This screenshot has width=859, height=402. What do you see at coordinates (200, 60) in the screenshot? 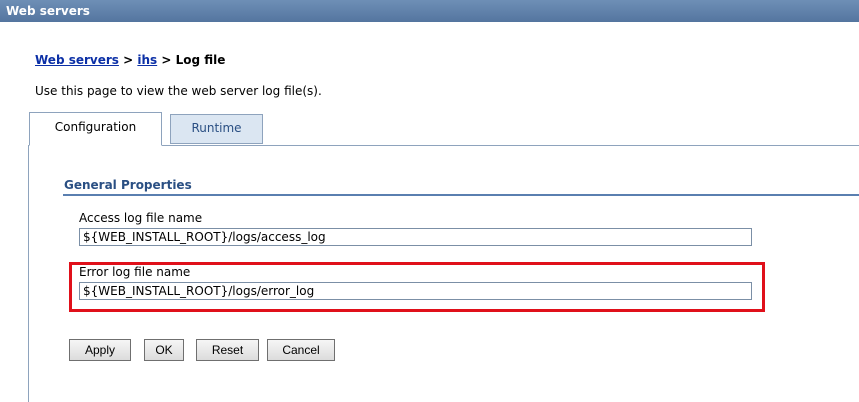
I see `breadcrumb-current: Log file` at bounding box center [200, 60].